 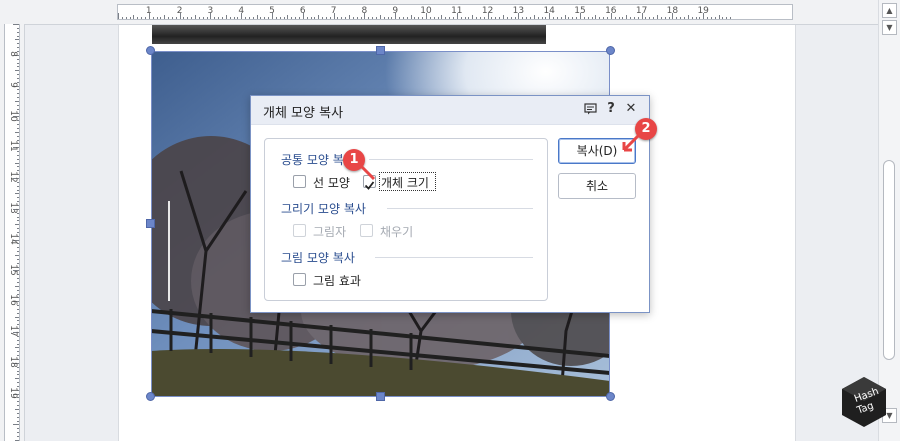 What do you see at coordinates (150, 396) in the screenshot?
I see `handle-bottom-left` at bounding box center [150, 396].